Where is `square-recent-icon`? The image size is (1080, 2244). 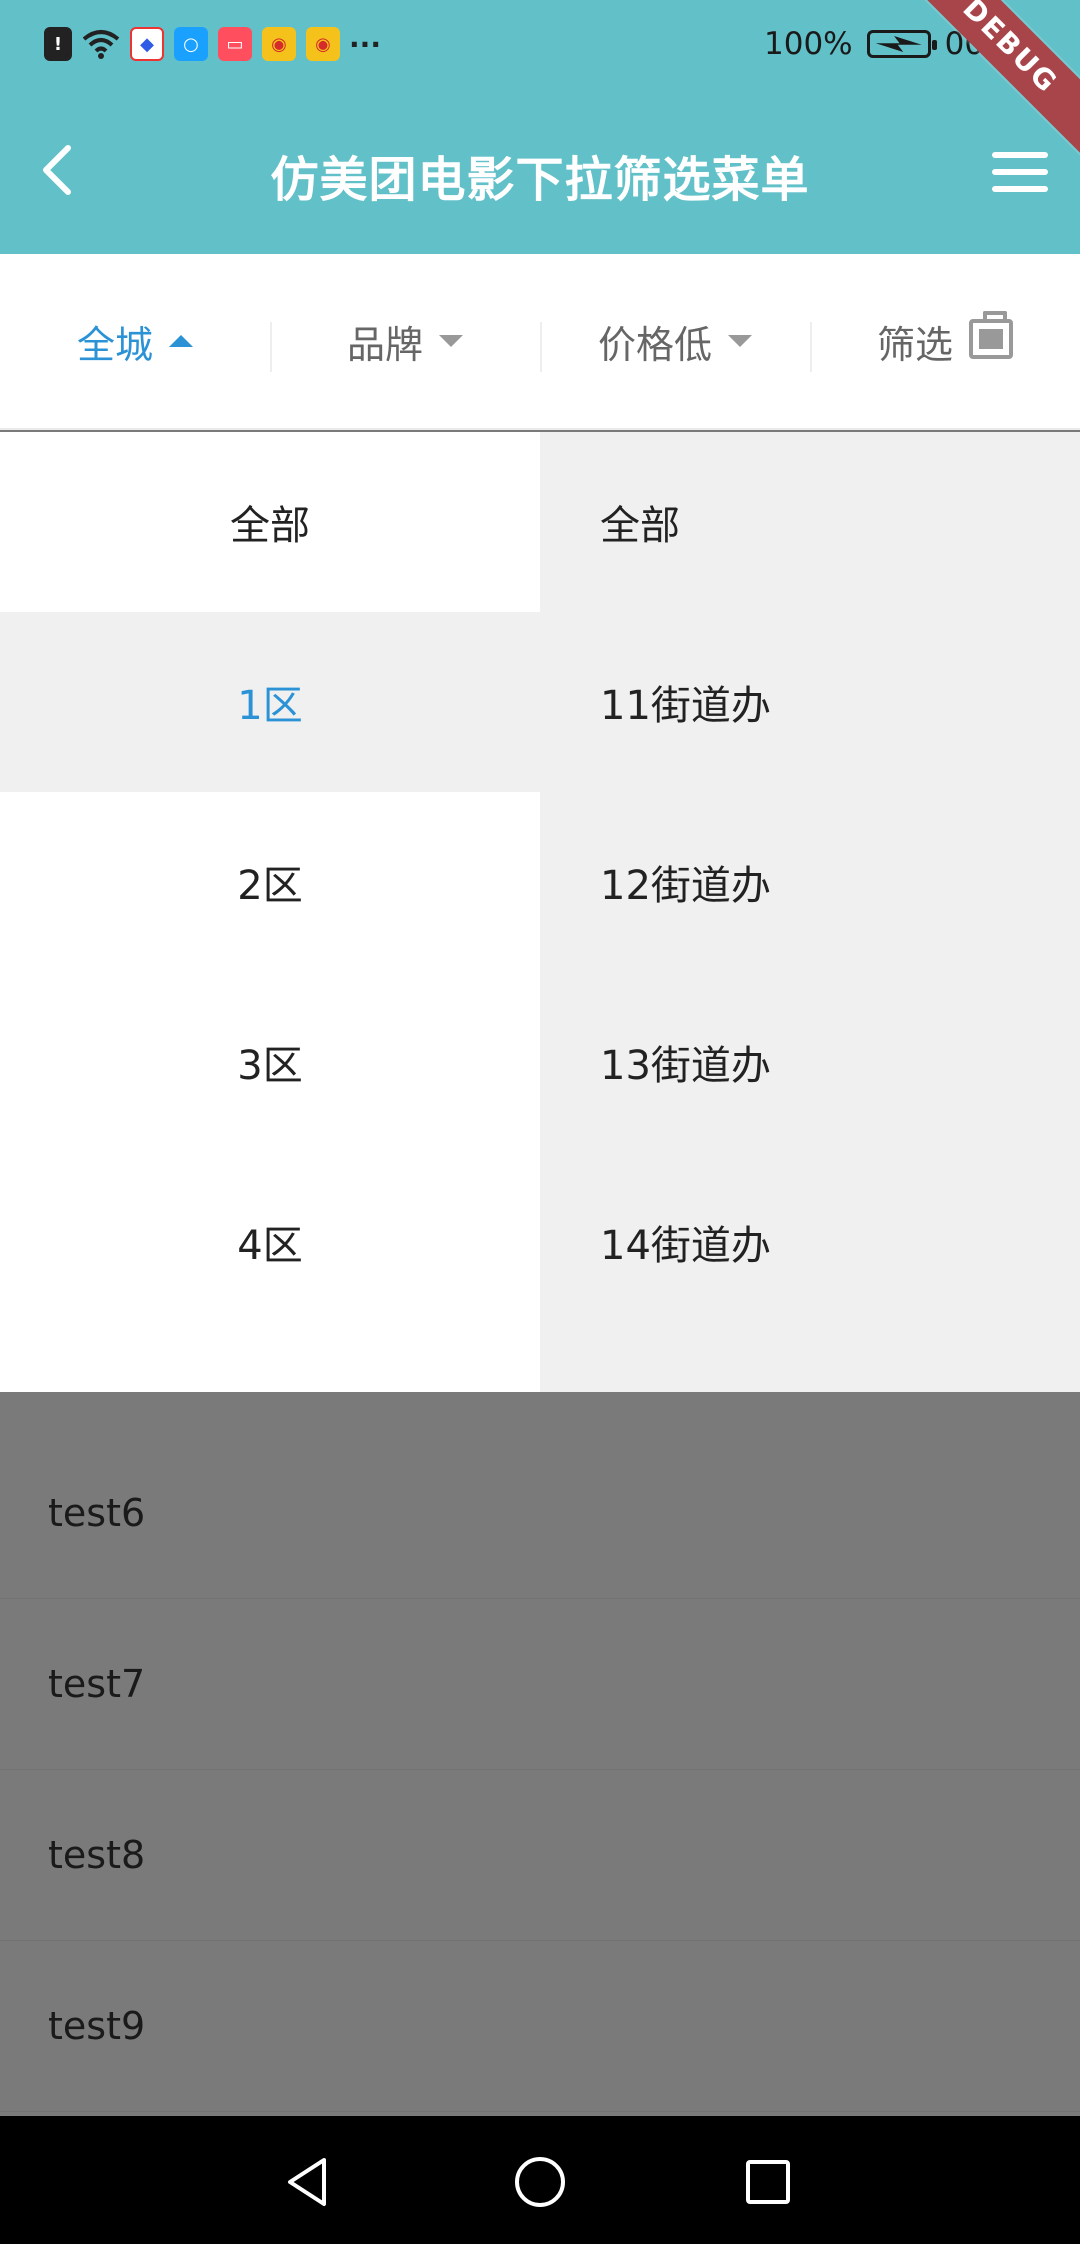
square-recent-icon is located at coordinates (768, 2182).